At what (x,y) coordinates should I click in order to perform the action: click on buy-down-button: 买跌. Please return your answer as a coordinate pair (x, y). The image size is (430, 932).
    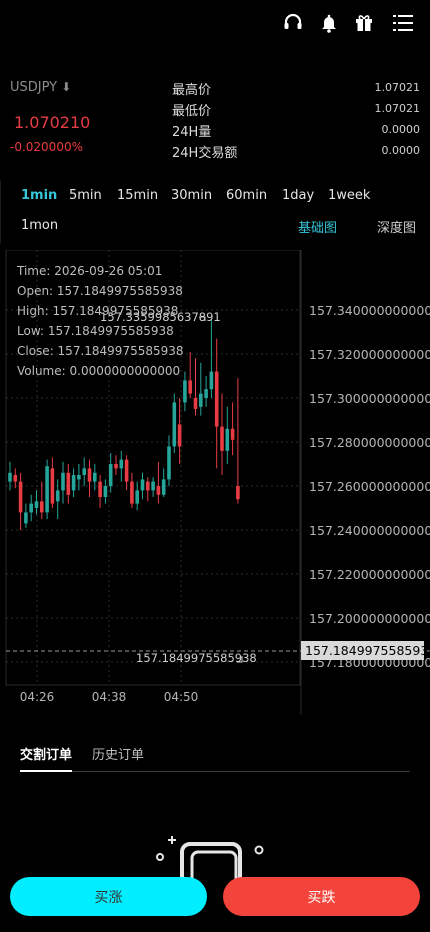
    Looking at the image, I should click on (321, 896).